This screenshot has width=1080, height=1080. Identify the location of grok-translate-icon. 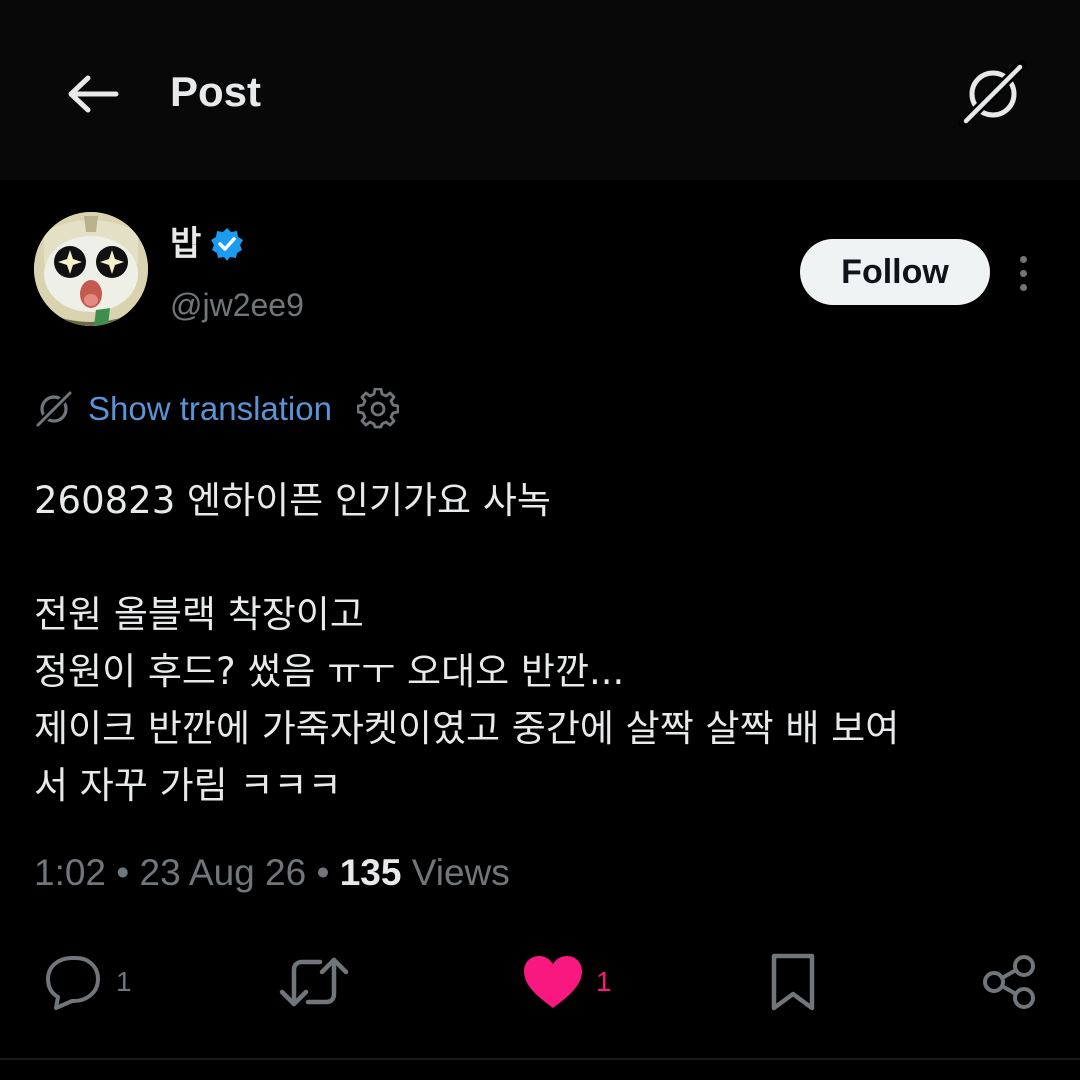
(54, 409).